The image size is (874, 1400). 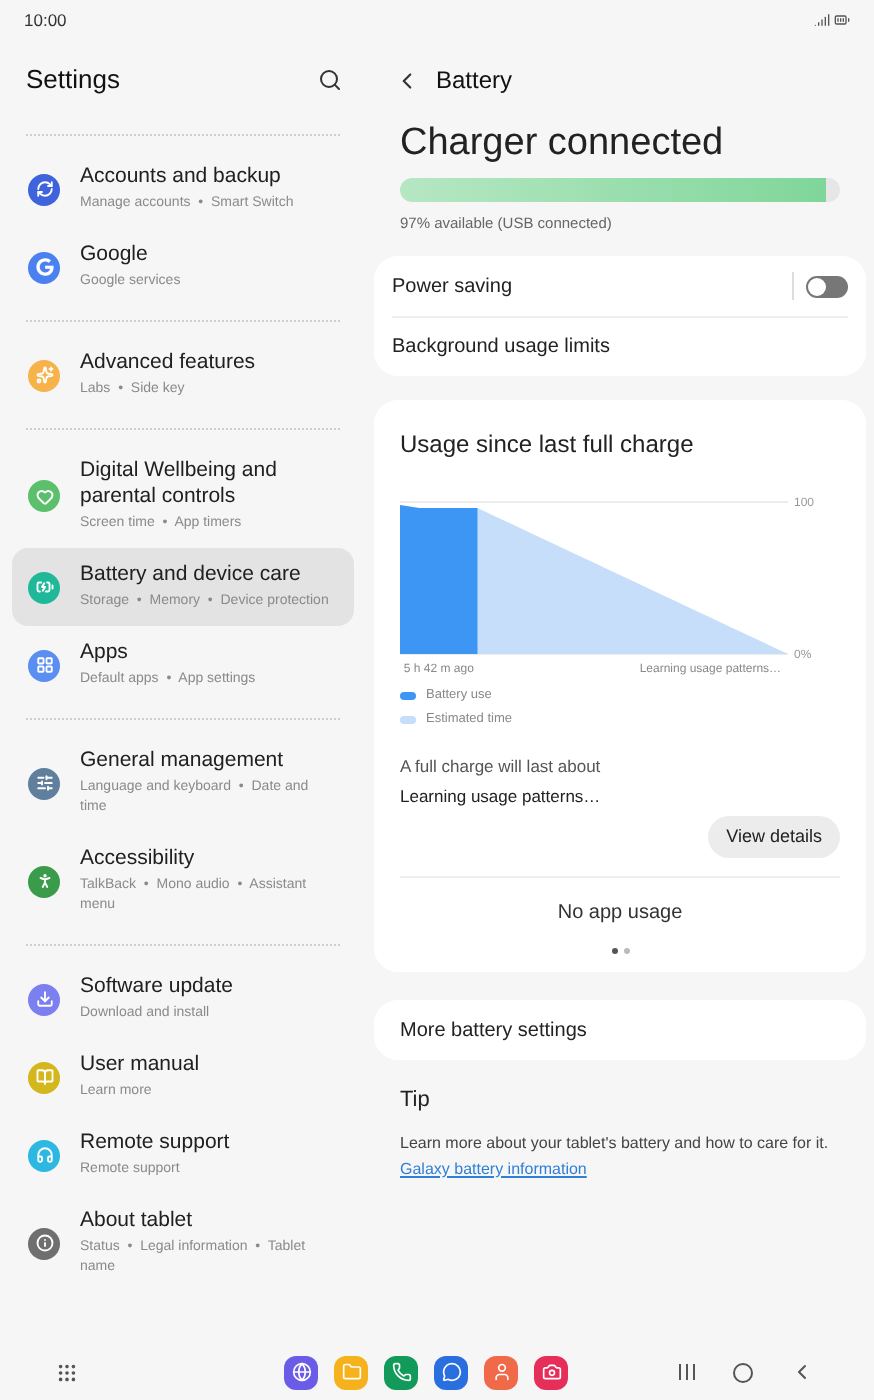 What do you see at coordinates (620, 914) in the screenshot?
I see `no-app-usage: No app usage` at bounding box center [620, 914].